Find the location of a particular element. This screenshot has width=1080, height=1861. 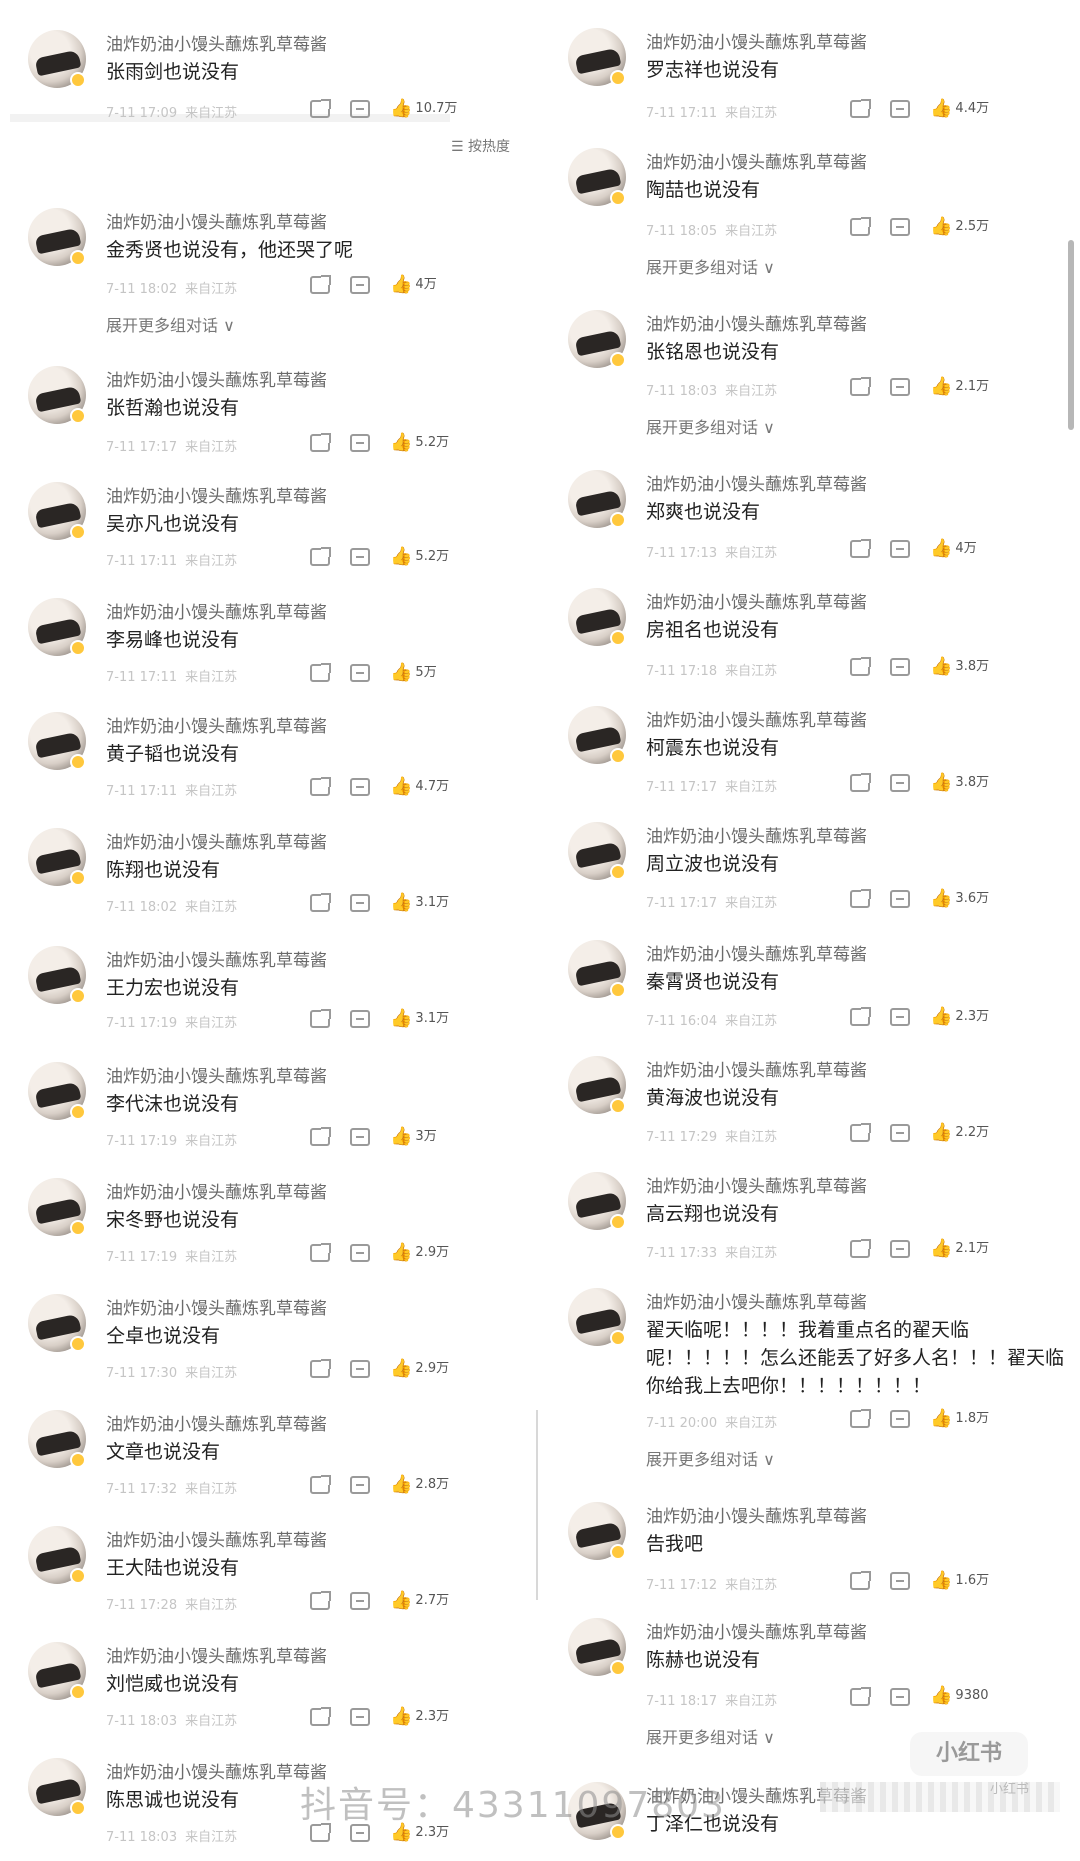

like-button: 👍 10.7万 is located at coordinates (423, 108).